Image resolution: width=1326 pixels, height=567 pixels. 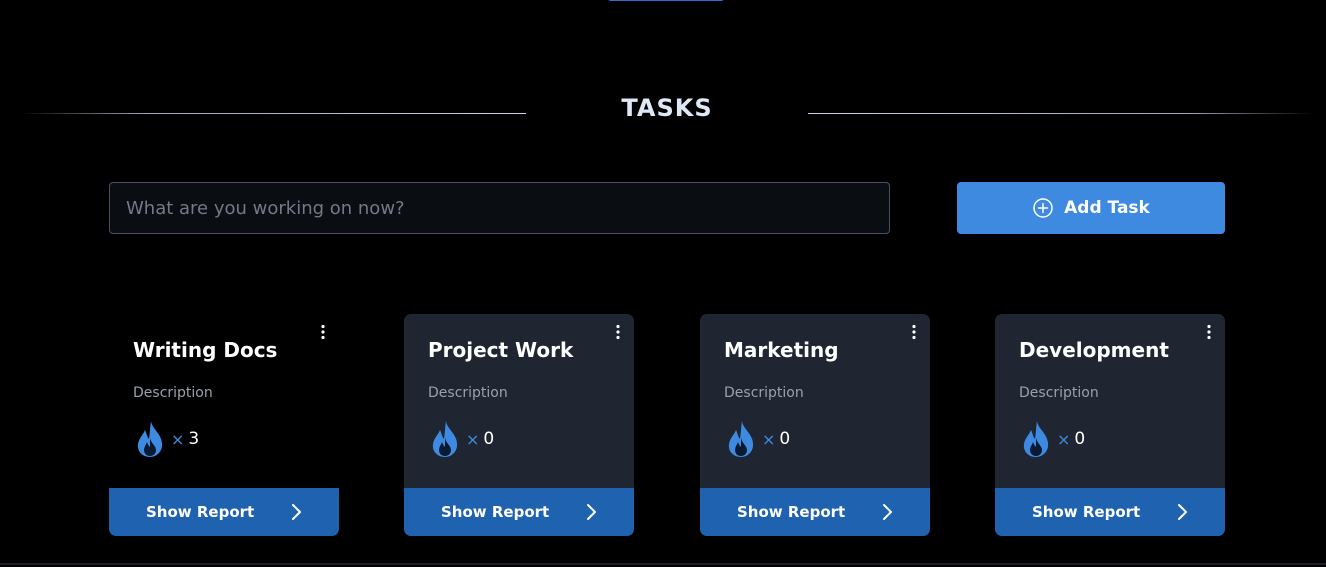 I want to click on add-task-button: Add Task, so click(x=1091, y=208).